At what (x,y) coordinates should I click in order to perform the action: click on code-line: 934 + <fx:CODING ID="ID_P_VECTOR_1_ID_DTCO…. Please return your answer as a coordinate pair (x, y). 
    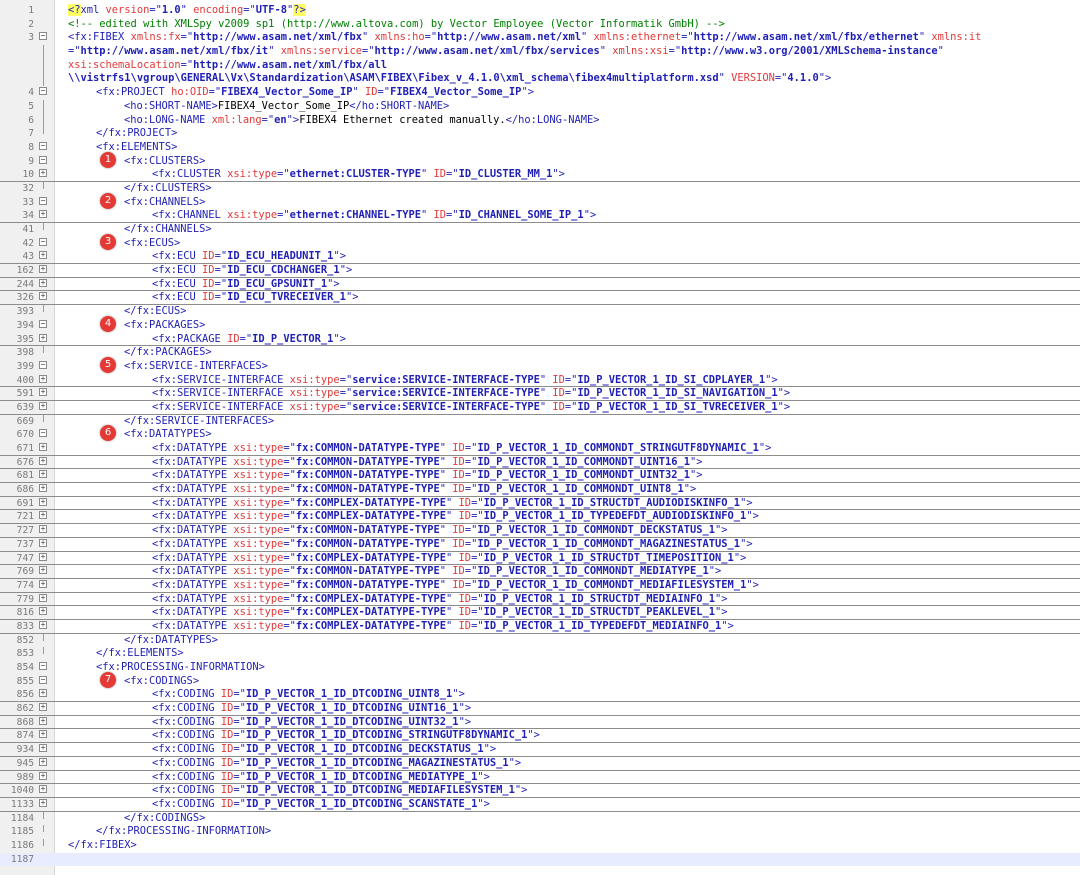
    Looking at the image, I should click on (540, 750).